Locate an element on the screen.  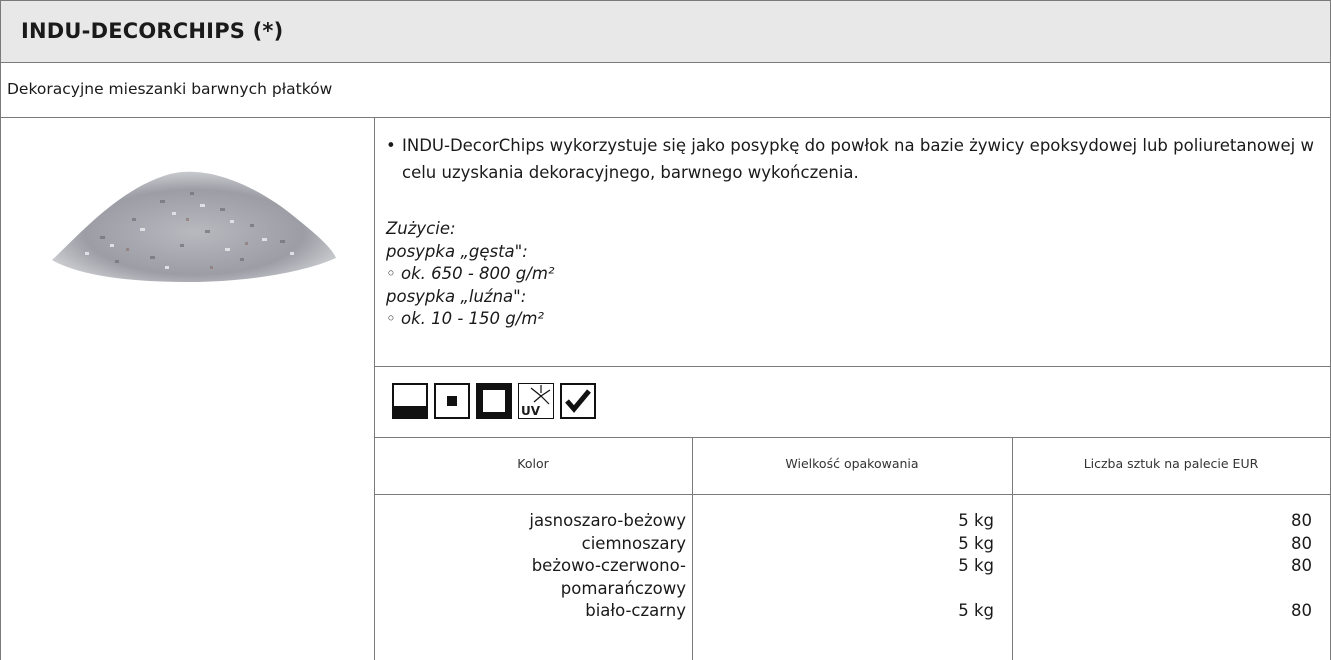
table-header-package-size: Wielkość opakowania is located at coordinates (852, 463).